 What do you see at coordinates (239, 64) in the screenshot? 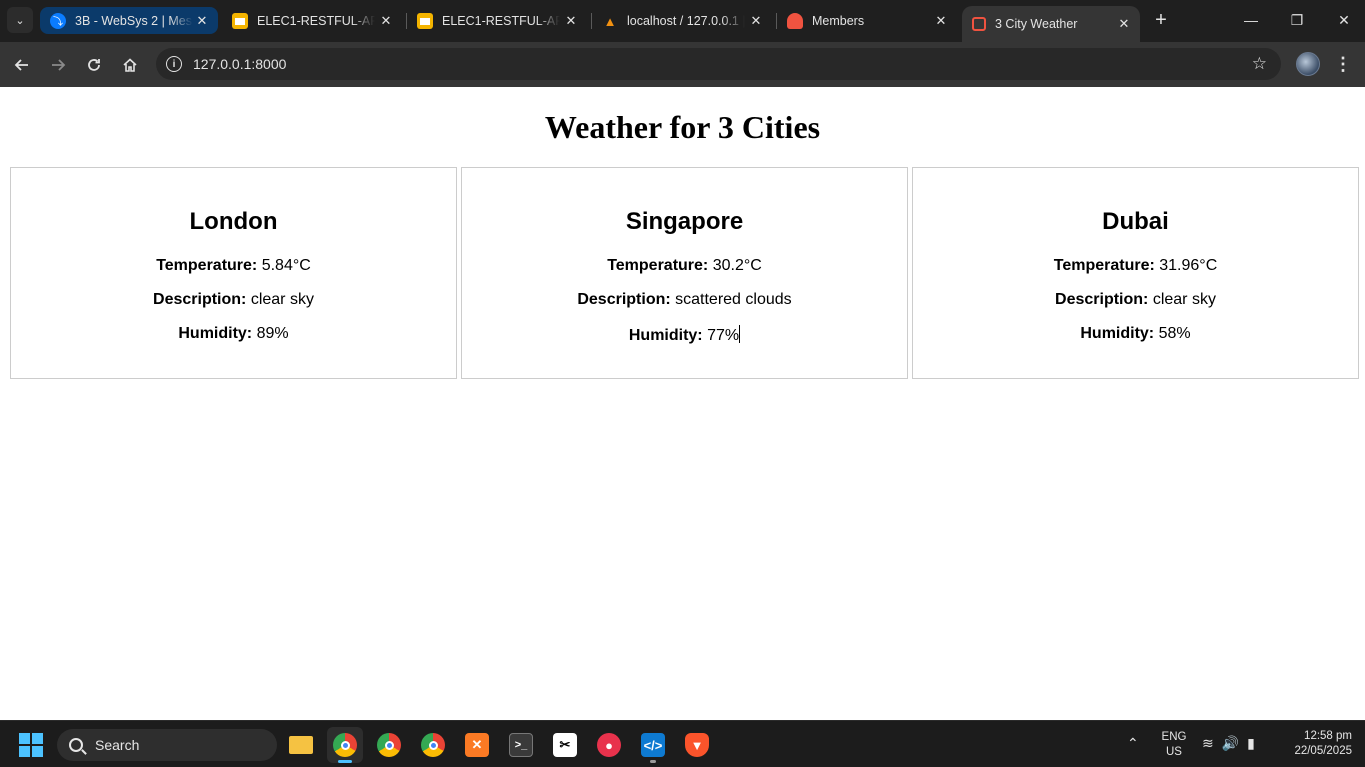
I see `url-text: 127.0.0.1:8000` at bounding box center [239, 64].